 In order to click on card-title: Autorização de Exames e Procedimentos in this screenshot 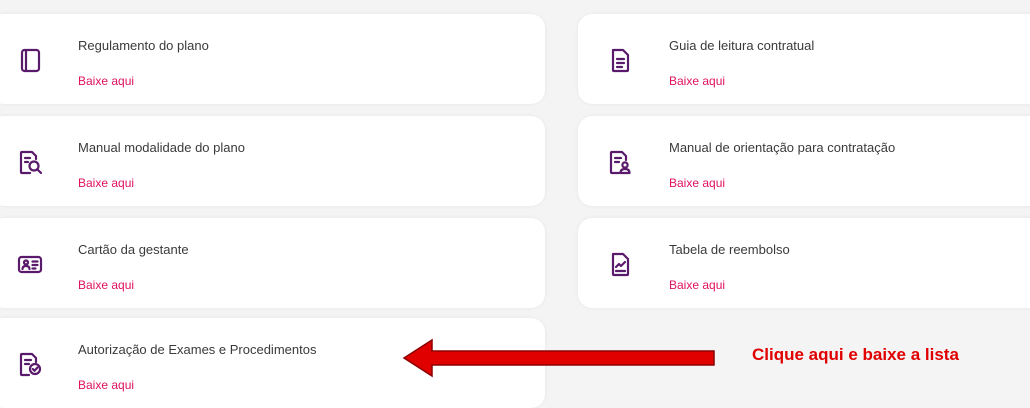, I will do `click(197, 349)`.